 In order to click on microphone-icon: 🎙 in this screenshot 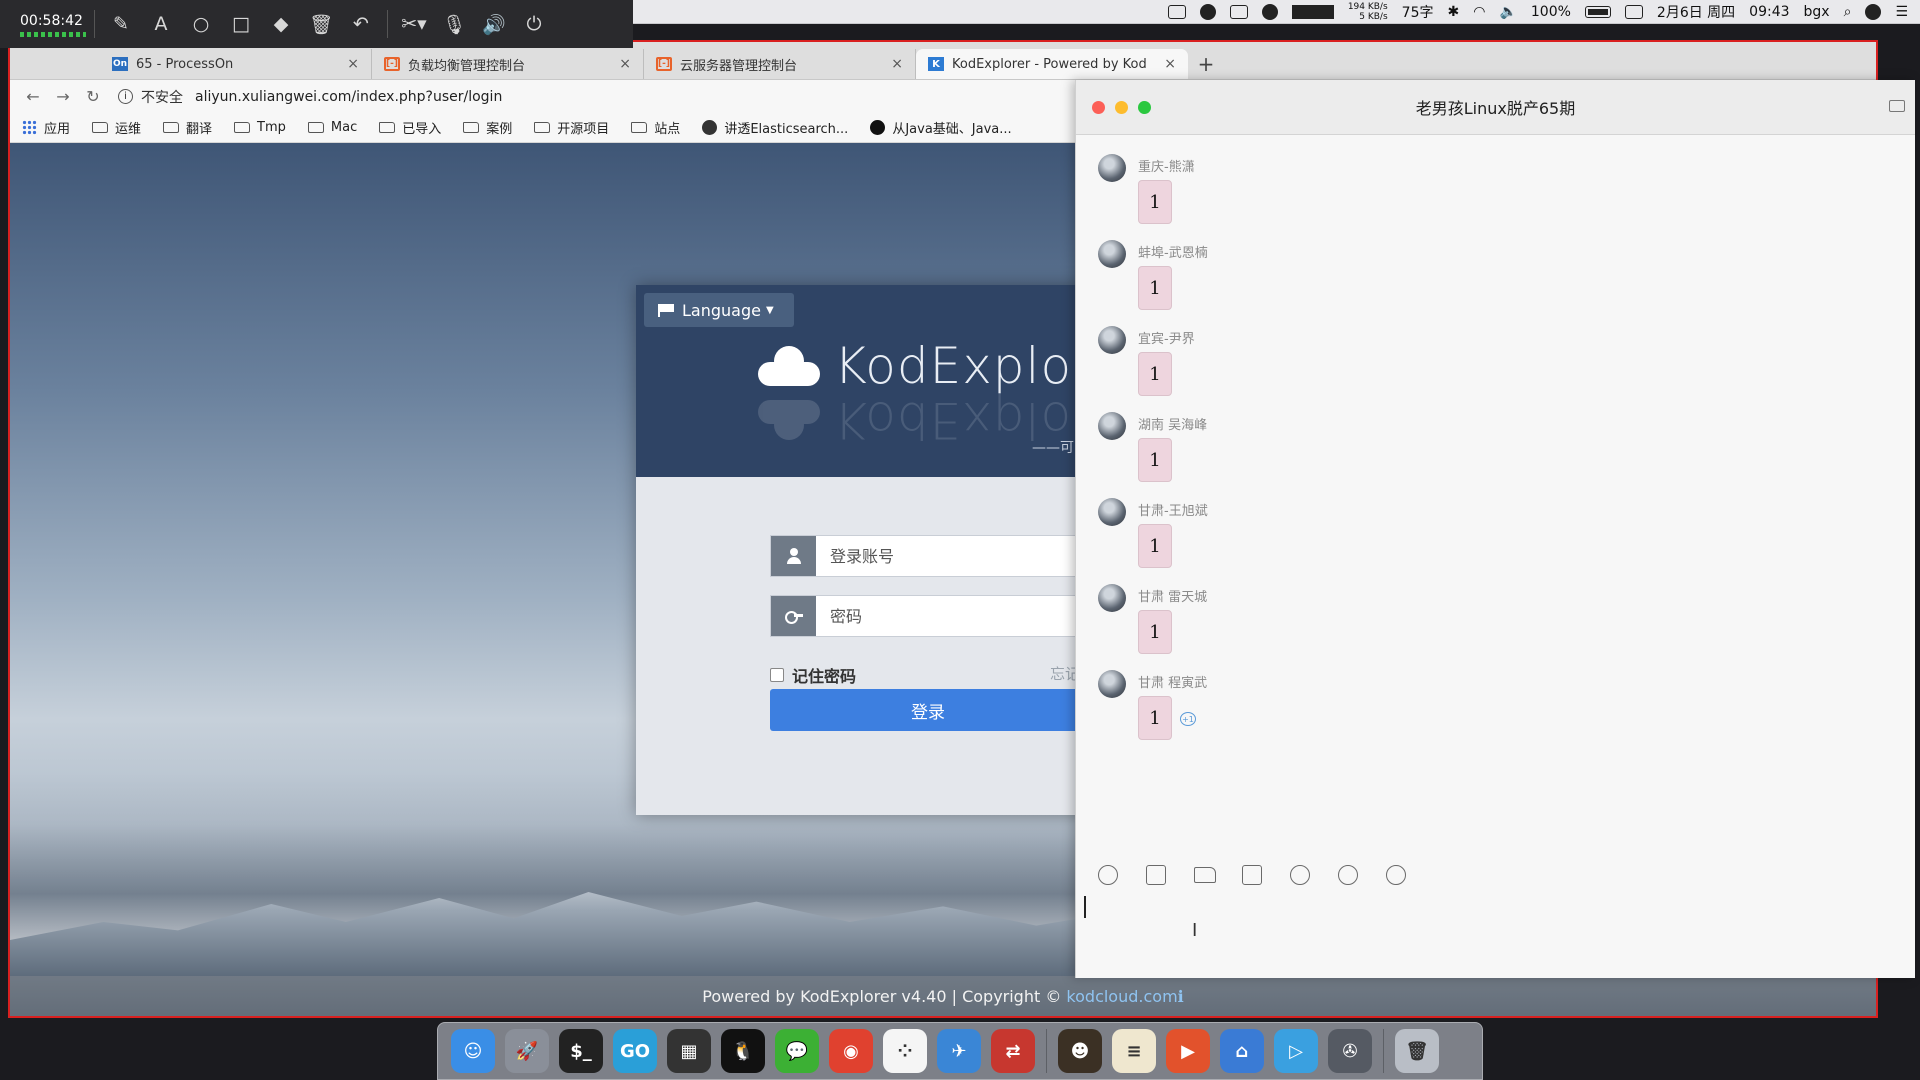, I will do `click(454, 24)`.